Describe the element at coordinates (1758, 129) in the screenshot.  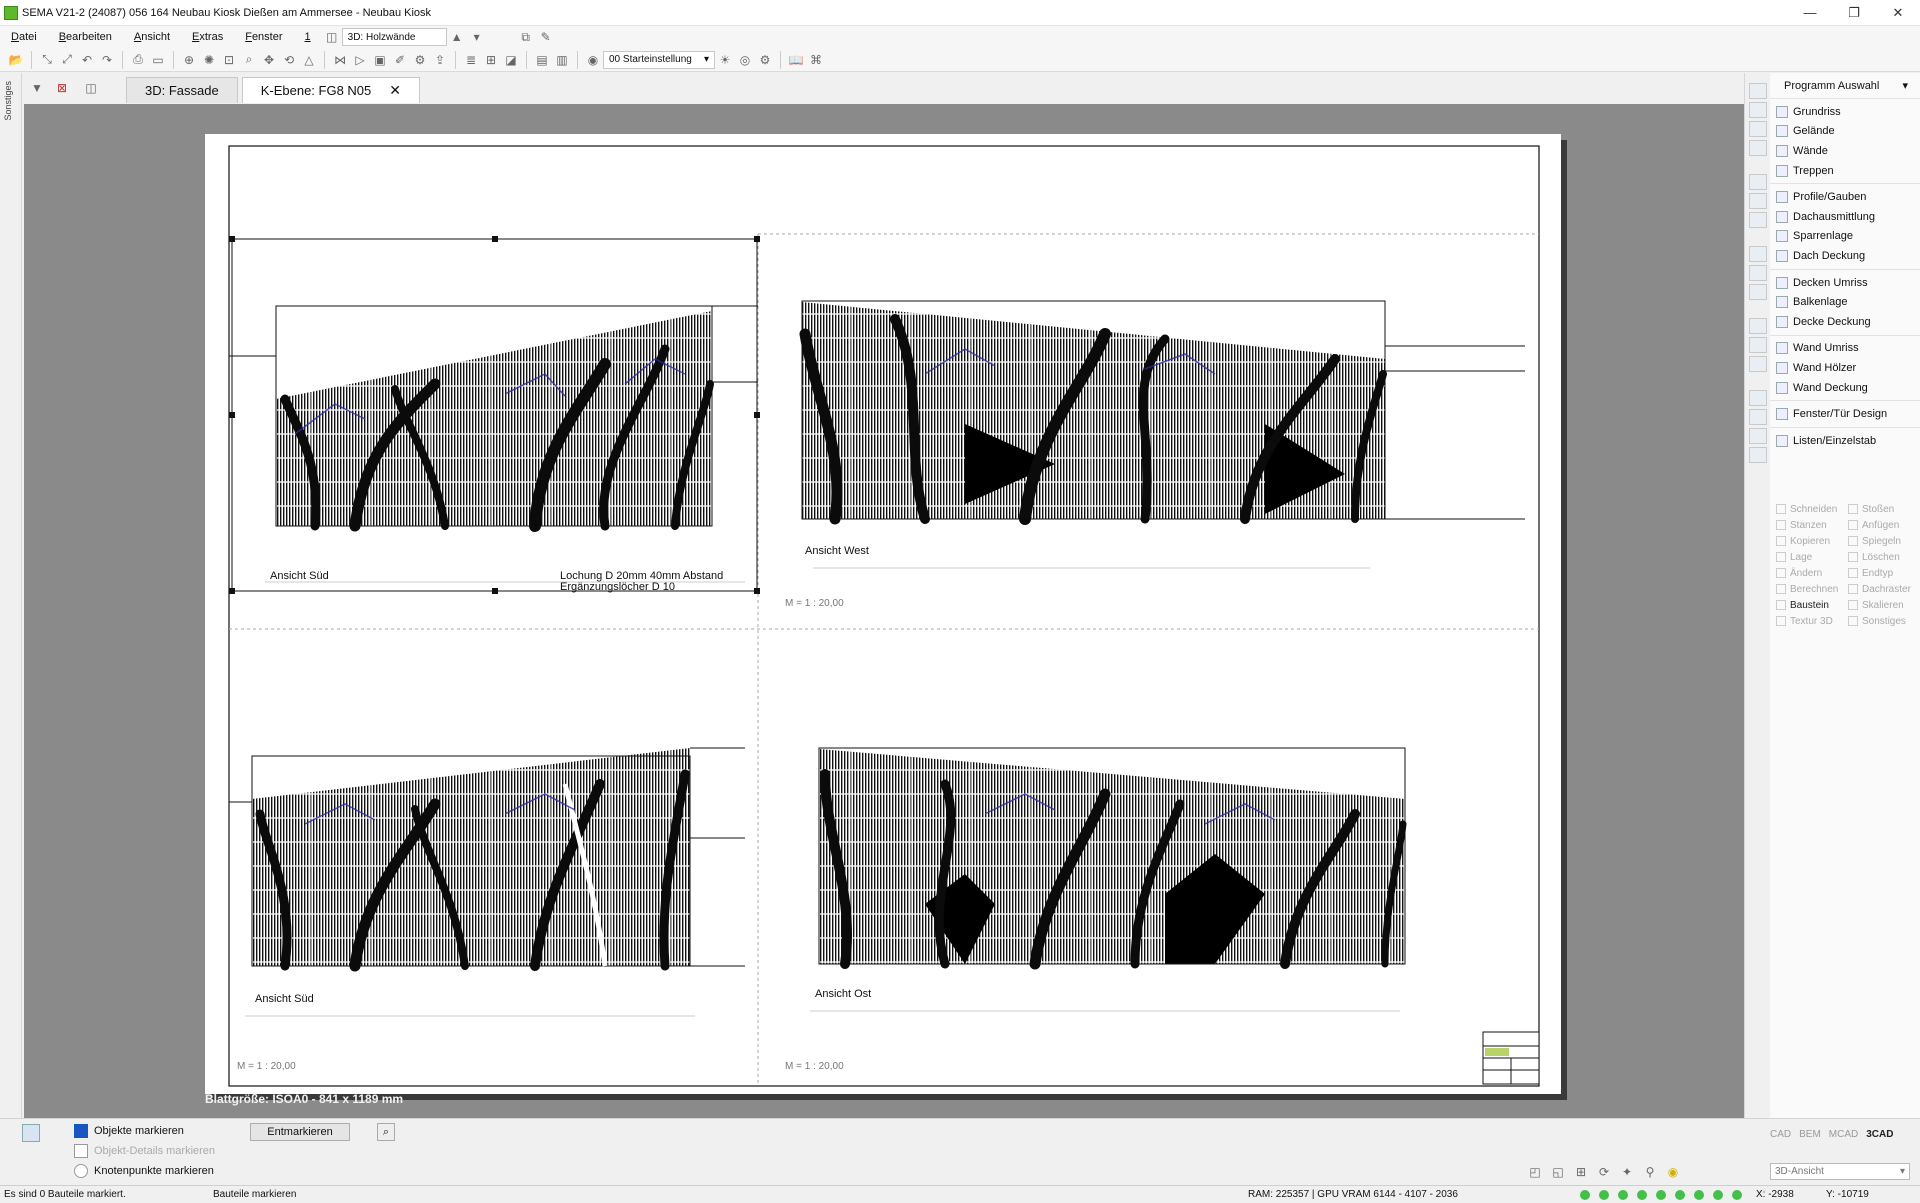
I see `wall-icon` at that location.